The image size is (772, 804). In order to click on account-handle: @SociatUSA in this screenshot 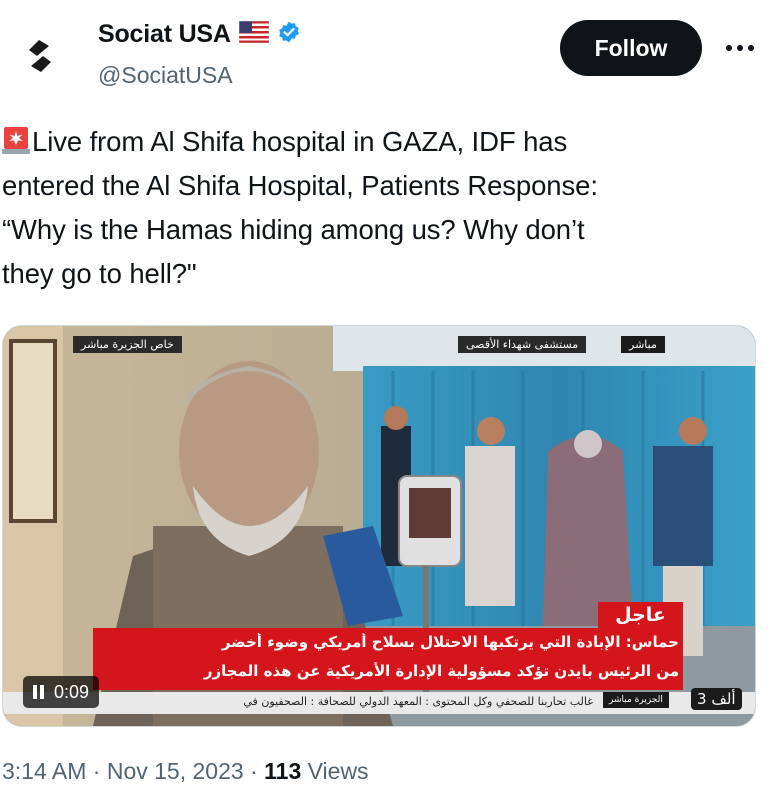, I will do `click(165, 75)`.